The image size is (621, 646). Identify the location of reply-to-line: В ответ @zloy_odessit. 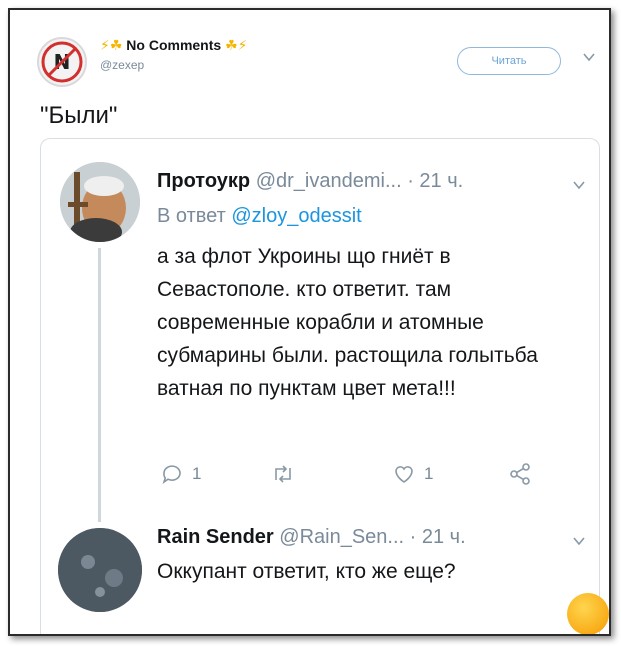
(259, 216).